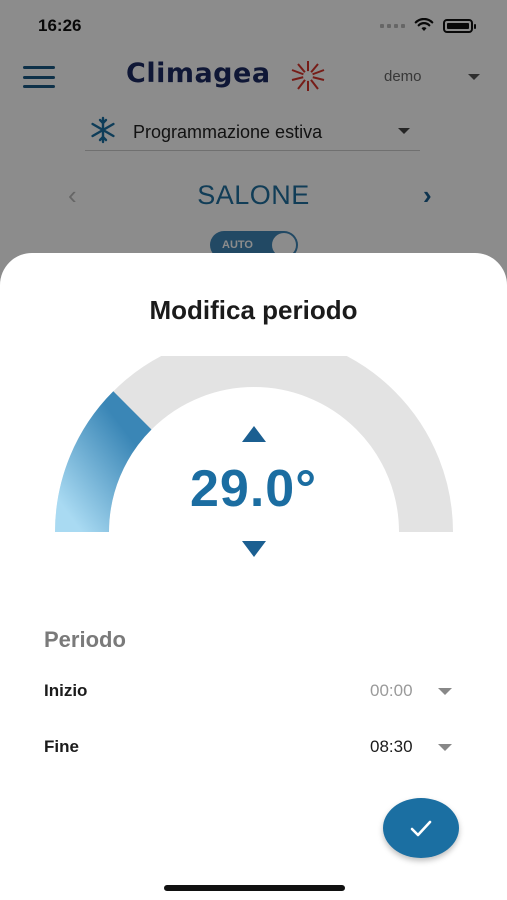 The width and height of the screenshot is (507, 900). What do you see at coordinates (254, 888) in the screenshot?
I see `home-indicator` at bounding box center [254, 888].